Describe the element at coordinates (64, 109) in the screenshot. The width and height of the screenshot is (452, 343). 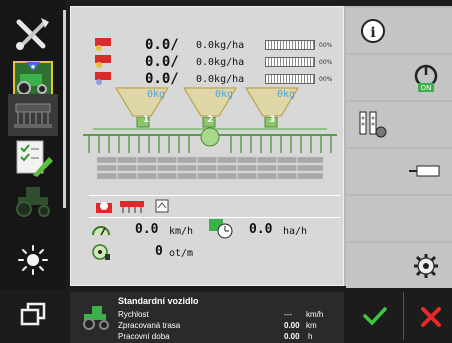
I see `scrollbar` at that location.